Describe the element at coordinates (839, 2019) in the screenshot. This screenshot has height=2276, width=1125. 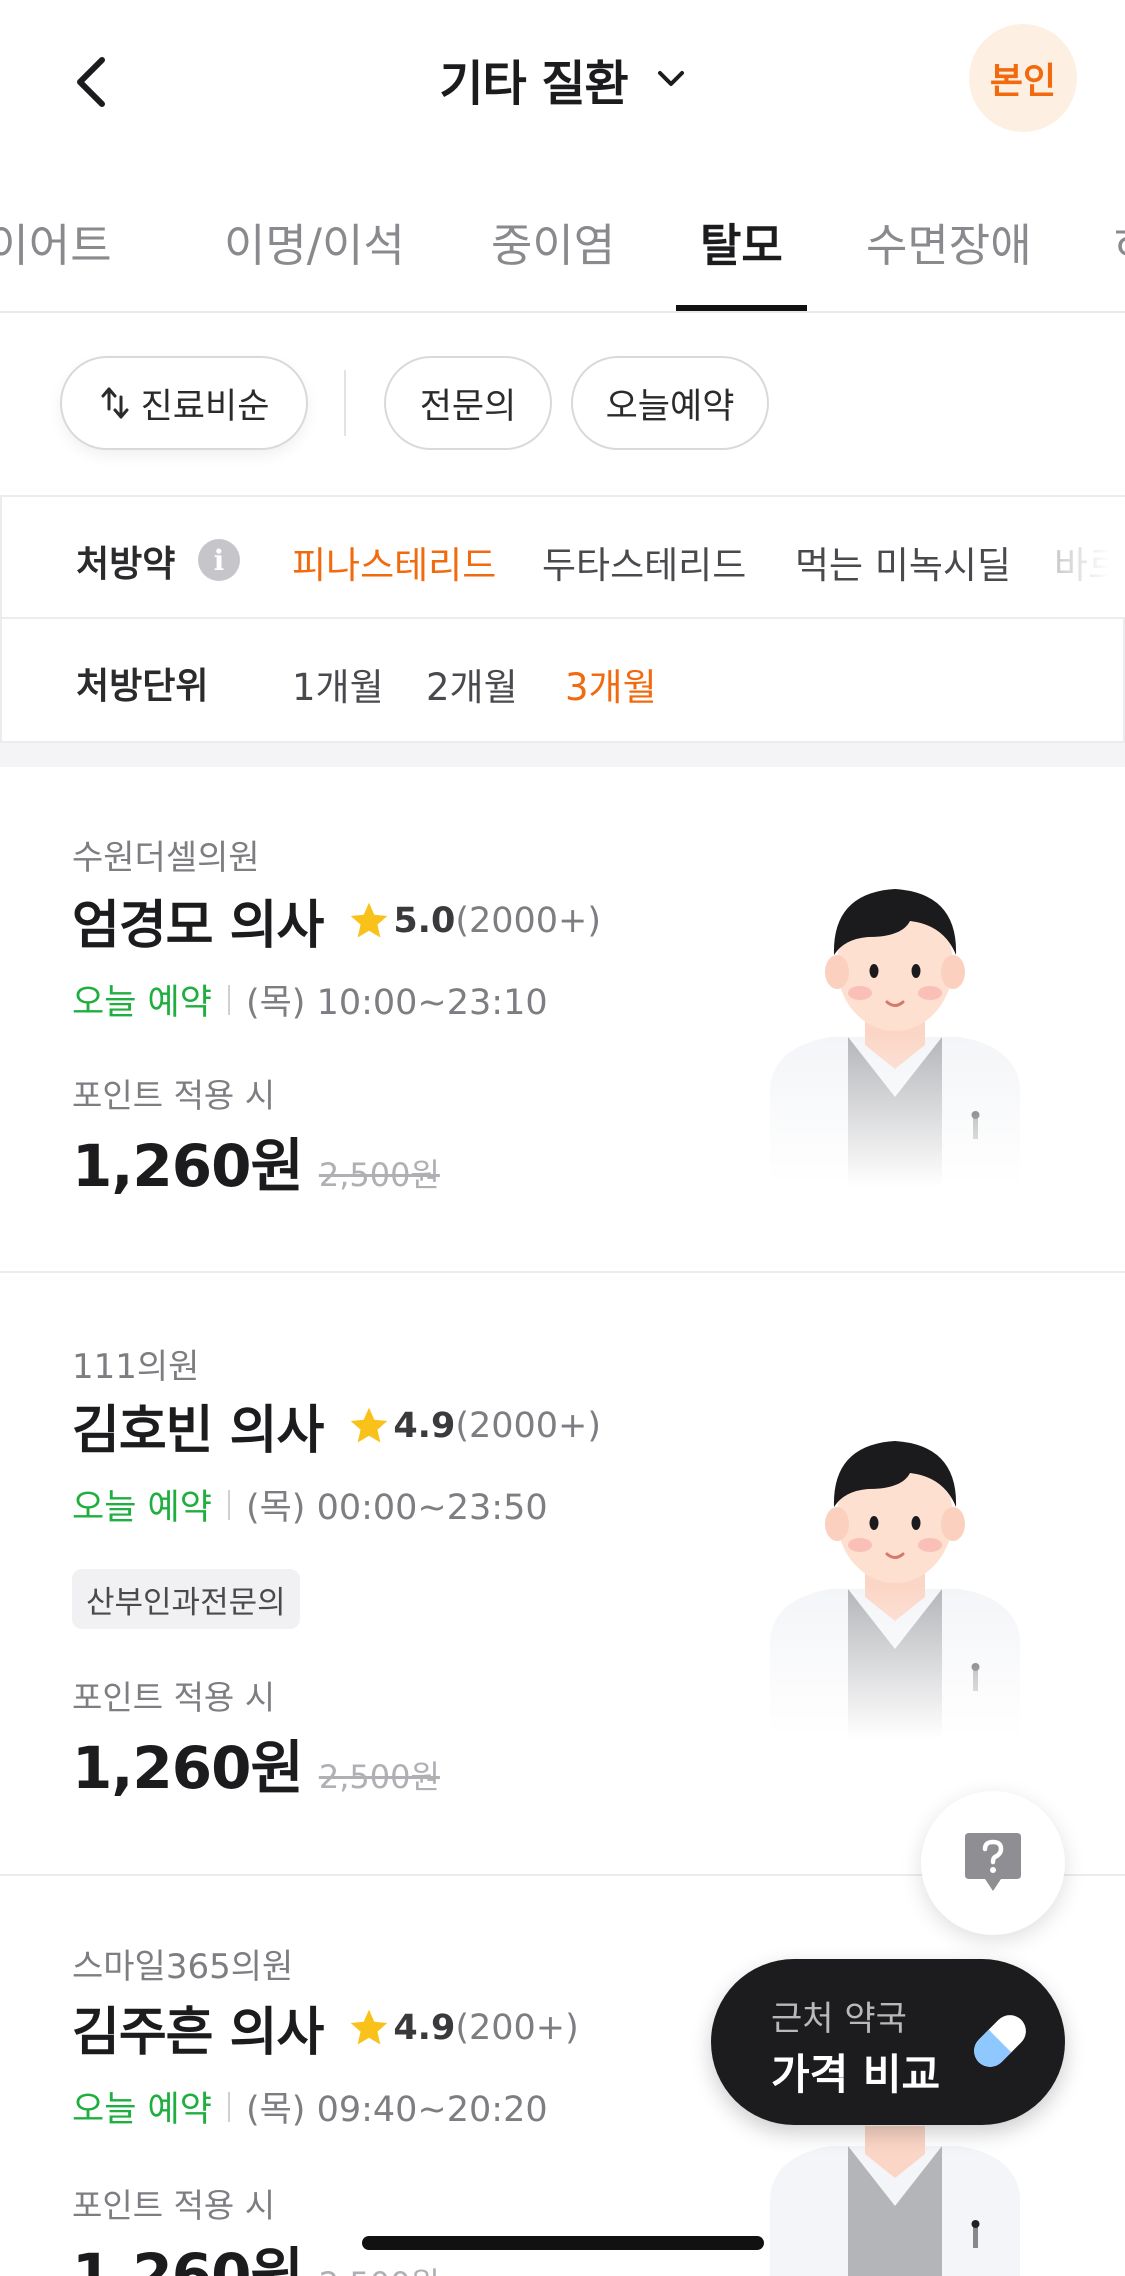
I see `compare-subtitle: 근처 약국` at that location.